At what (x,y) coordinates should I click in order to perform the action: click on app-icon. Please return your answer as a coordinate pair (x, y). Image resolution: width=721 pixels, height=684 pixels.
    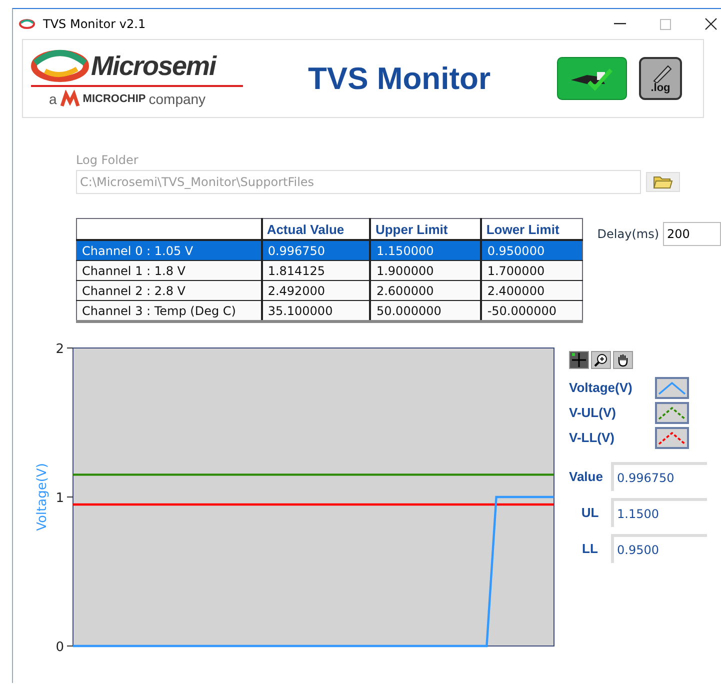
    Looking at the image, I should click on (27, 24).